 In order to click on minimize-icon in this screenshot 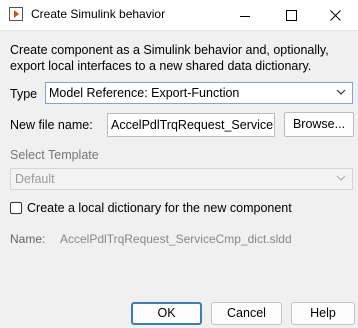, I will do `click(245, 16)`.